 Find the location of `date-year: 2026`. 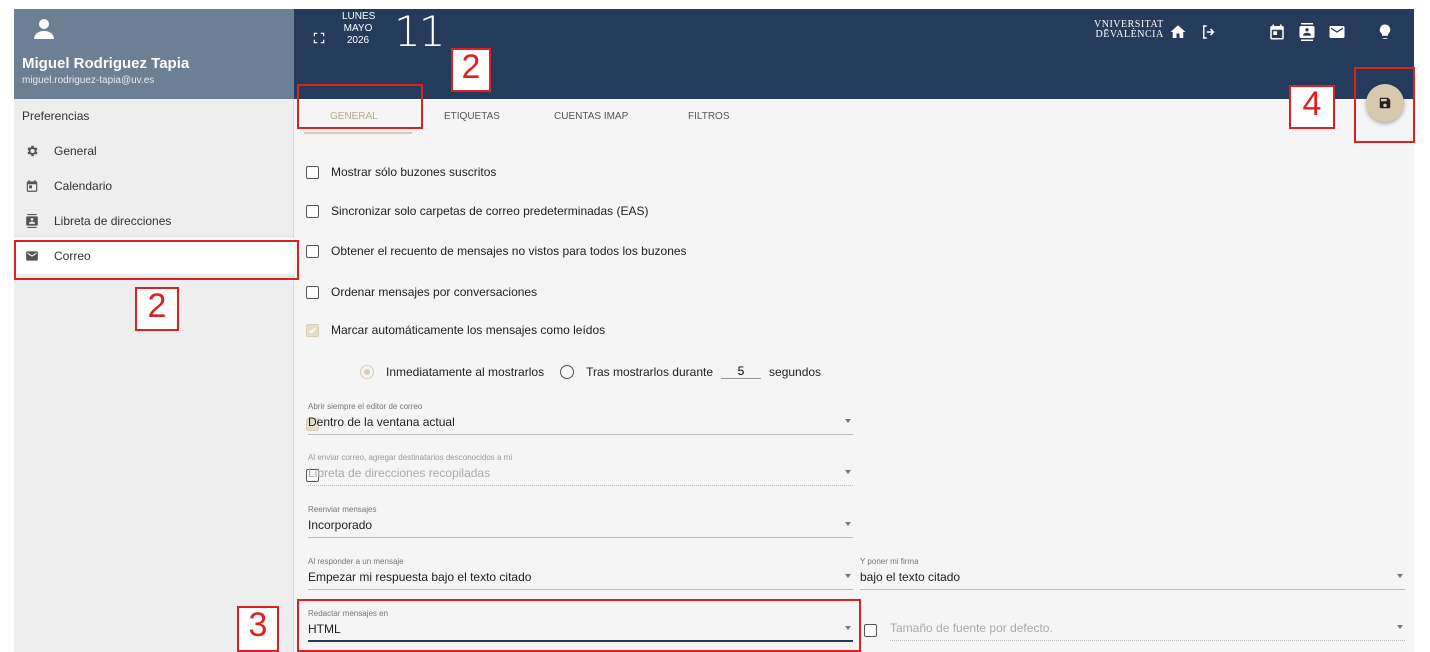

date-year: 2026 is located at coordinates (358, 40).